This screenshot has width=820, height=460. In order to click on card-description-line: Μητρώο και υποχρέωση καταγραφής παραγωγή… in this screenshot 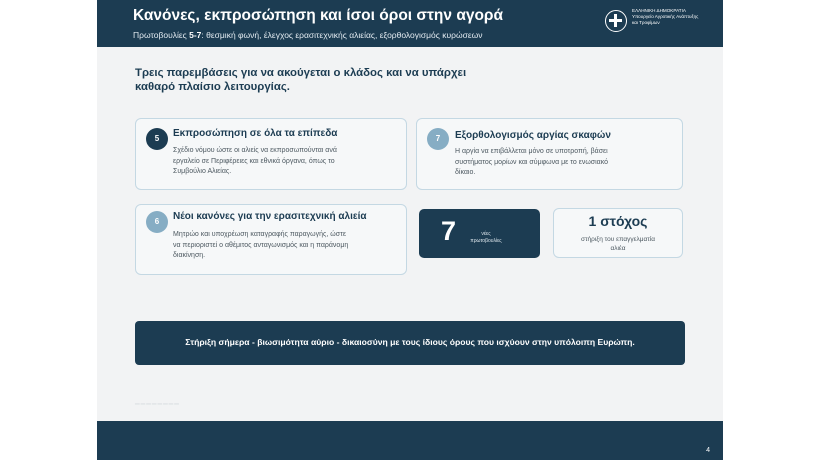, I will do `click(259, 234)`.